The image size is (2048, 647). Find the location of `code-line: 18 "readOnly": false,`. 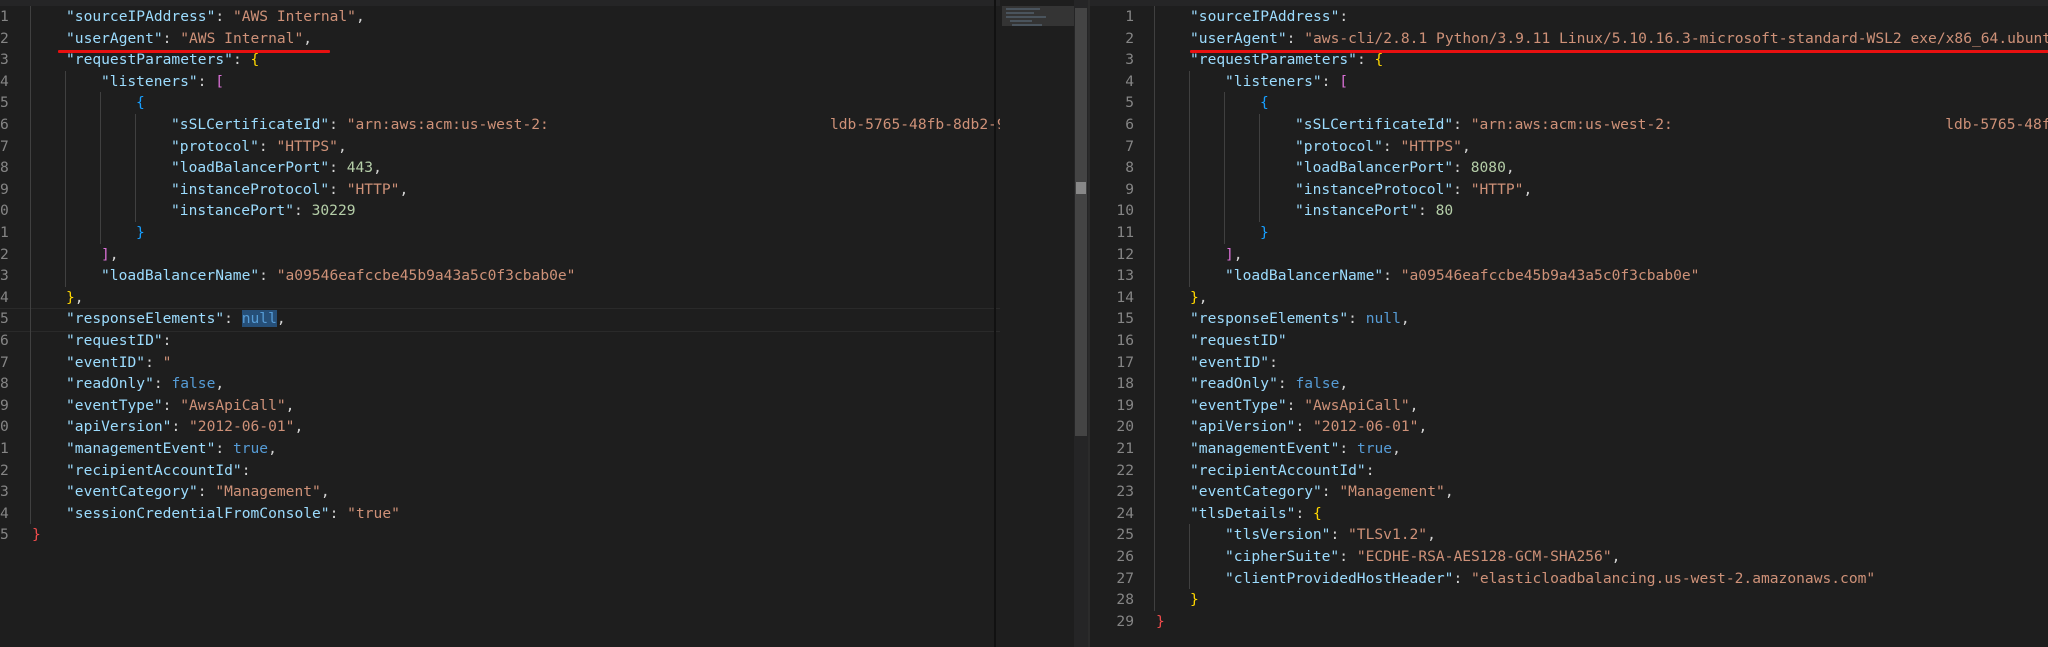

code-line: 18 "readOnly": false, is located at coordinates (1569, 384).